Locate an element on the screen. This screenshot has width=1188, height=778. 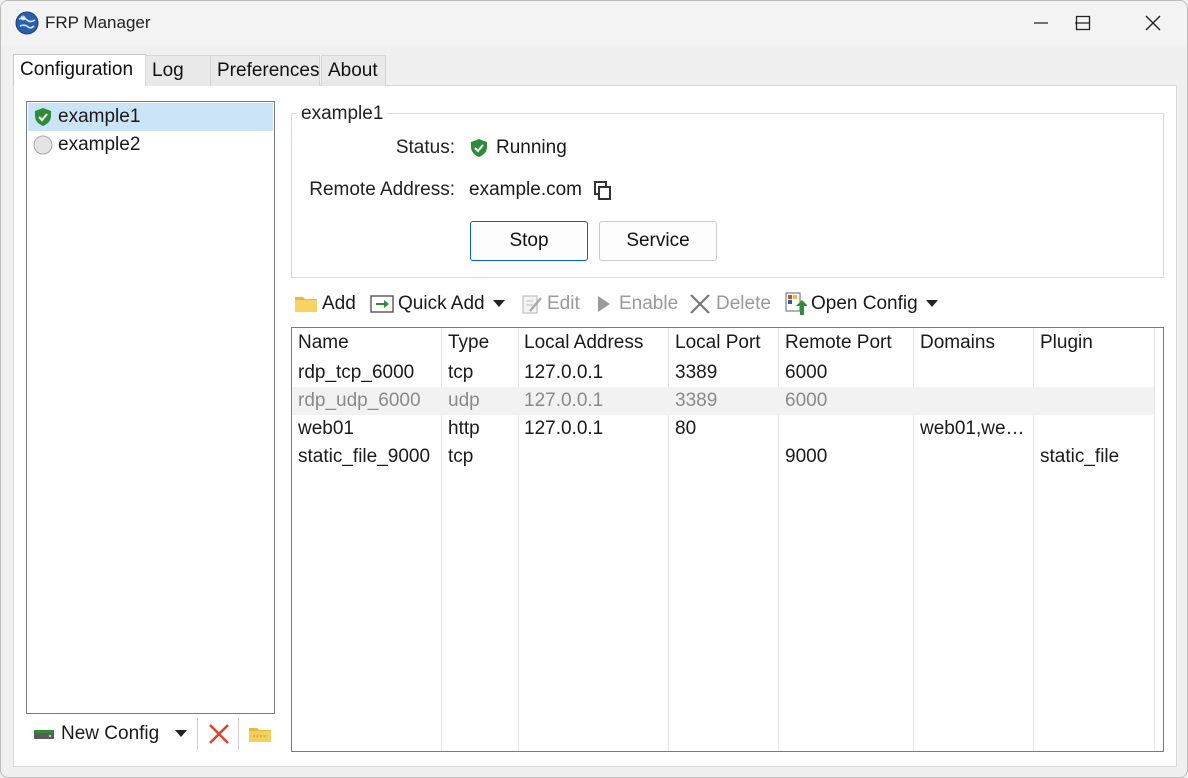
delete-proxy-button: Delete is located at coordinates (729, 304).